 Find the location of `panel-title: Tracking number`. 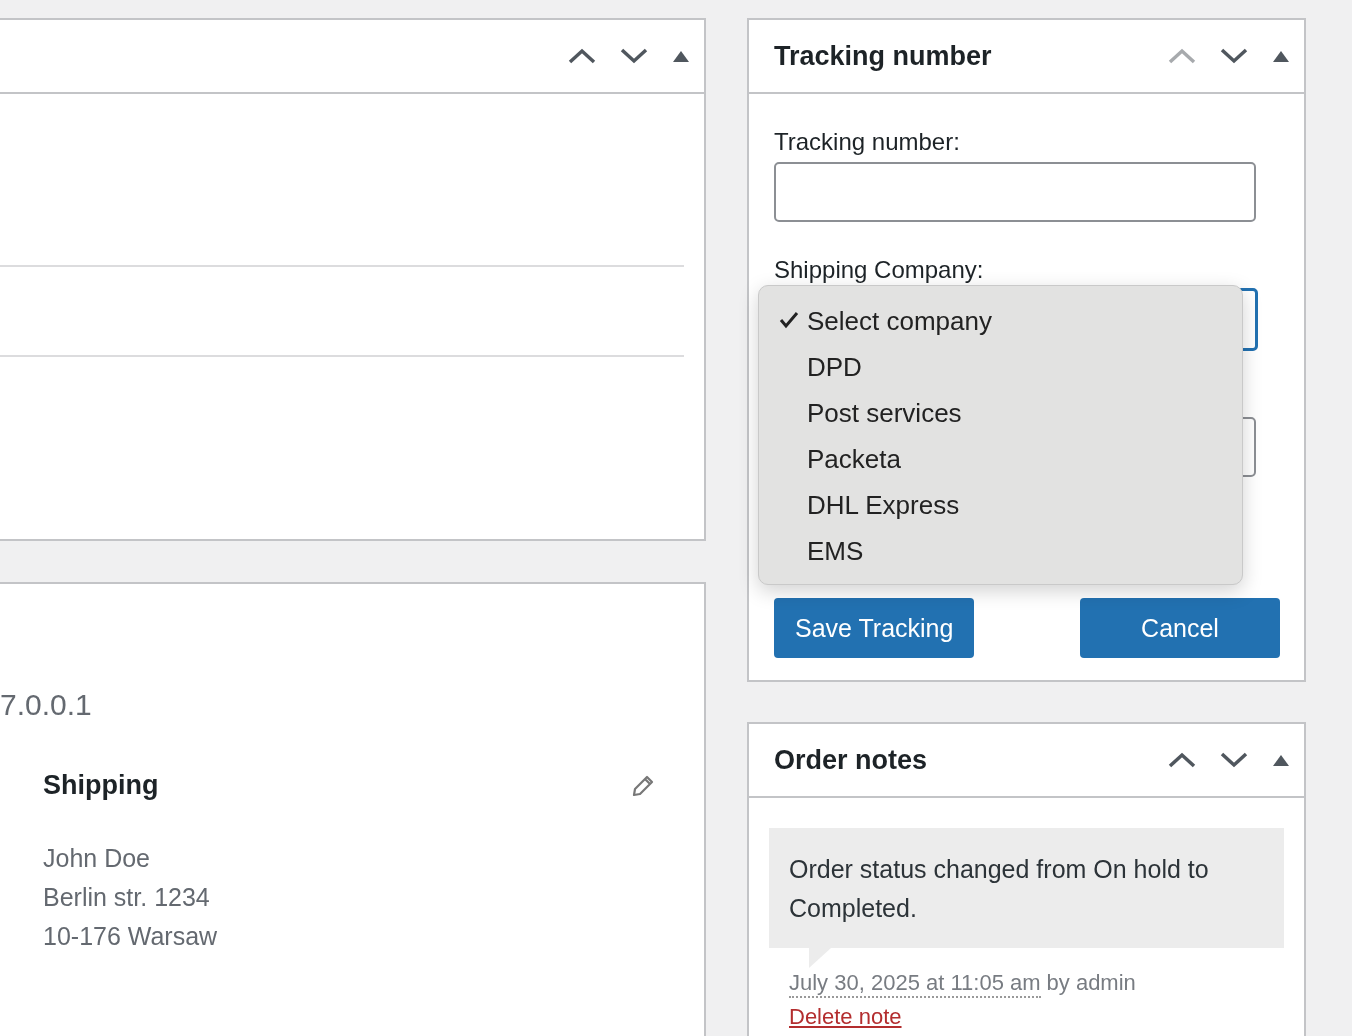

panel-title: Tracking number is located at coordinates (883, 56).